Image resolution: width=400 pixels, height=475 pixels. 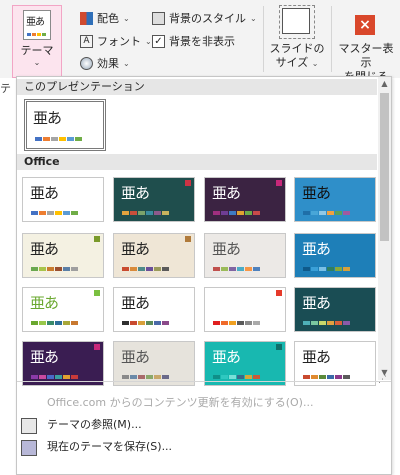 What do you see at coordinates (204, 18) in the screenshot?
I see `background-style-button: 背景のスタイル ⌄` at bounding box center [204, 18].